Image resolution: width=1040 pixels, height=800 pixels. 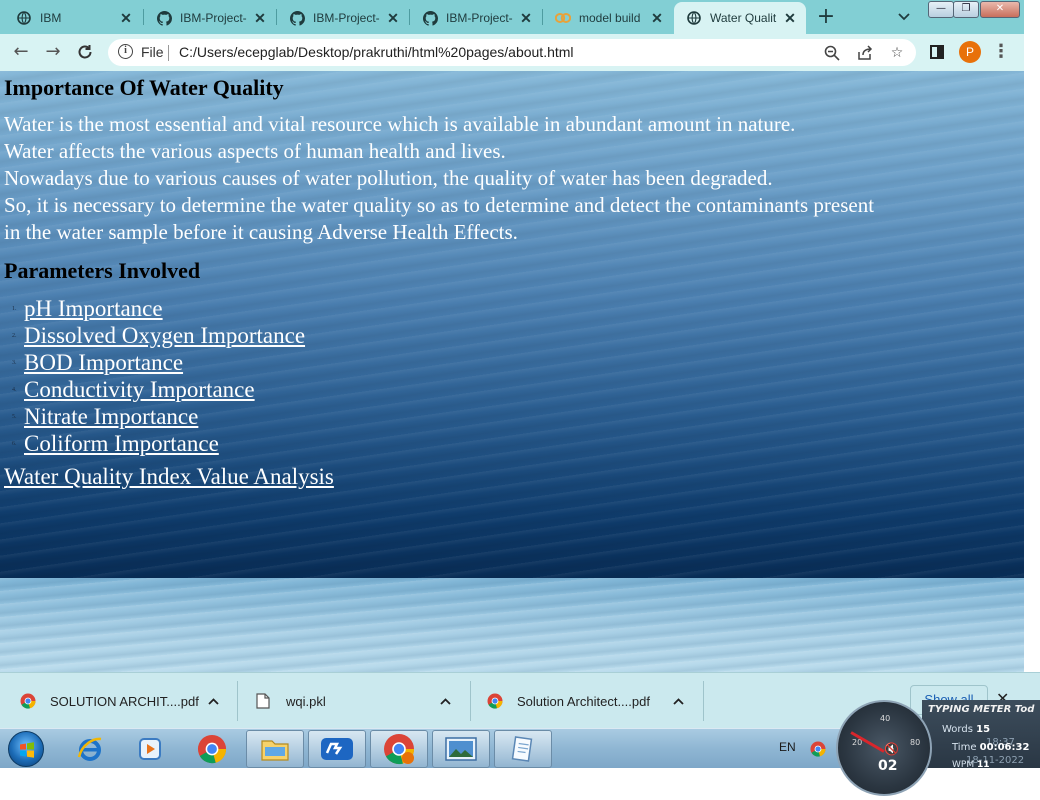 I want to click on wpm-value: 11, so click(x=983, y=765).